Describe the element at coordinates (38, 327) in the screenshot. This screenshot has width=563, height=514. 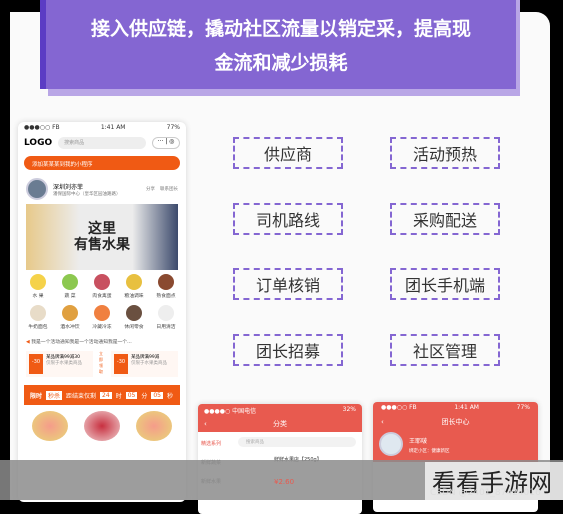
I see `category-label: 牛奶面包` at that location.